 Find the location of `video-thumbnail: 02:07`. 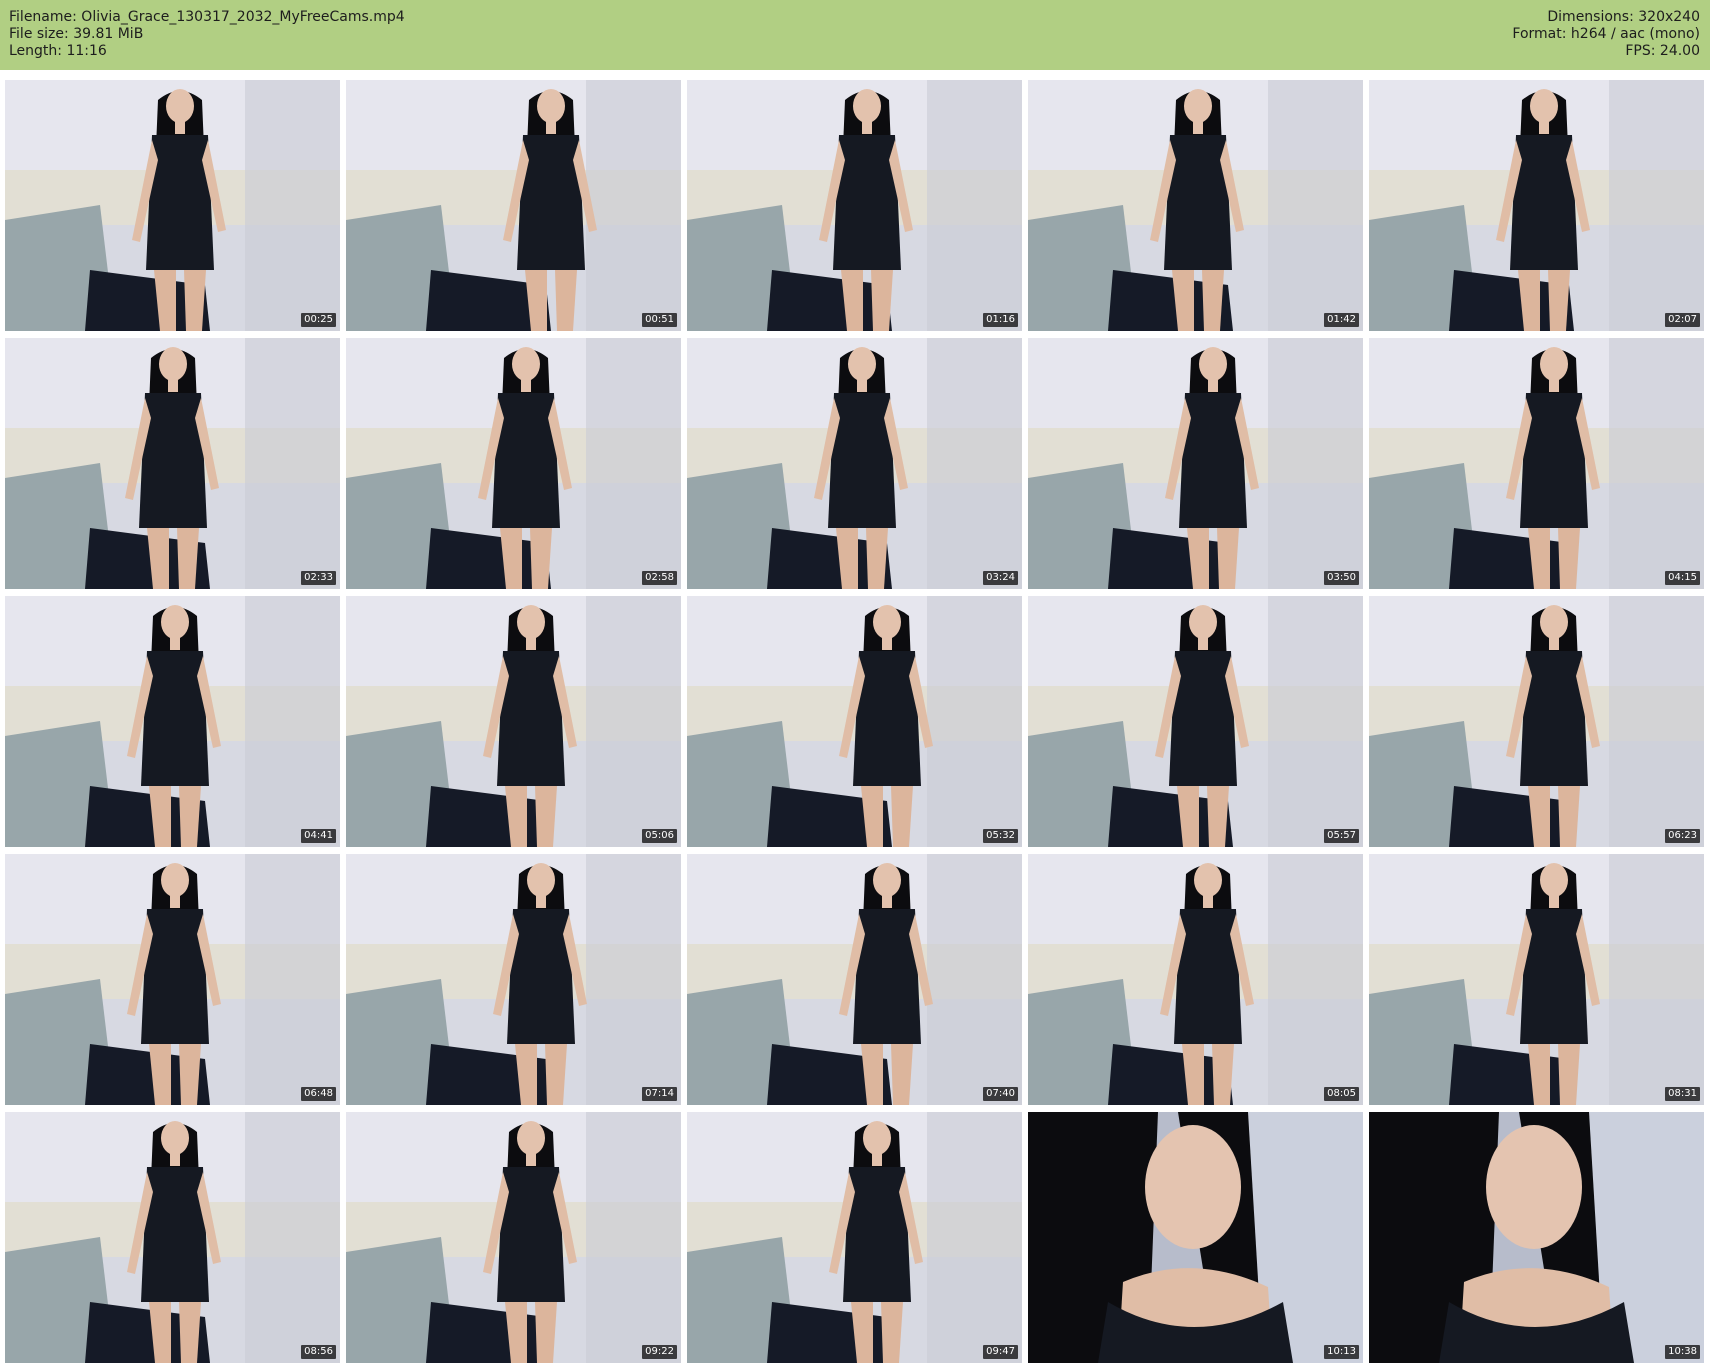

video-thumbnail: 02:07 is located at coordinates (1536, 205).